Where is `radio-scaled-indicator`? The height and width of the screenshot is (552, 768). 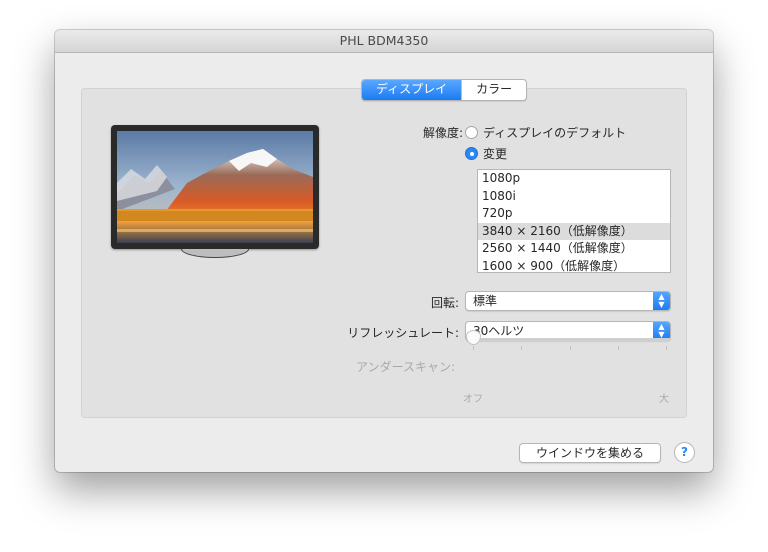 radio-scaled-indicator is located at coordinates (471, 153).